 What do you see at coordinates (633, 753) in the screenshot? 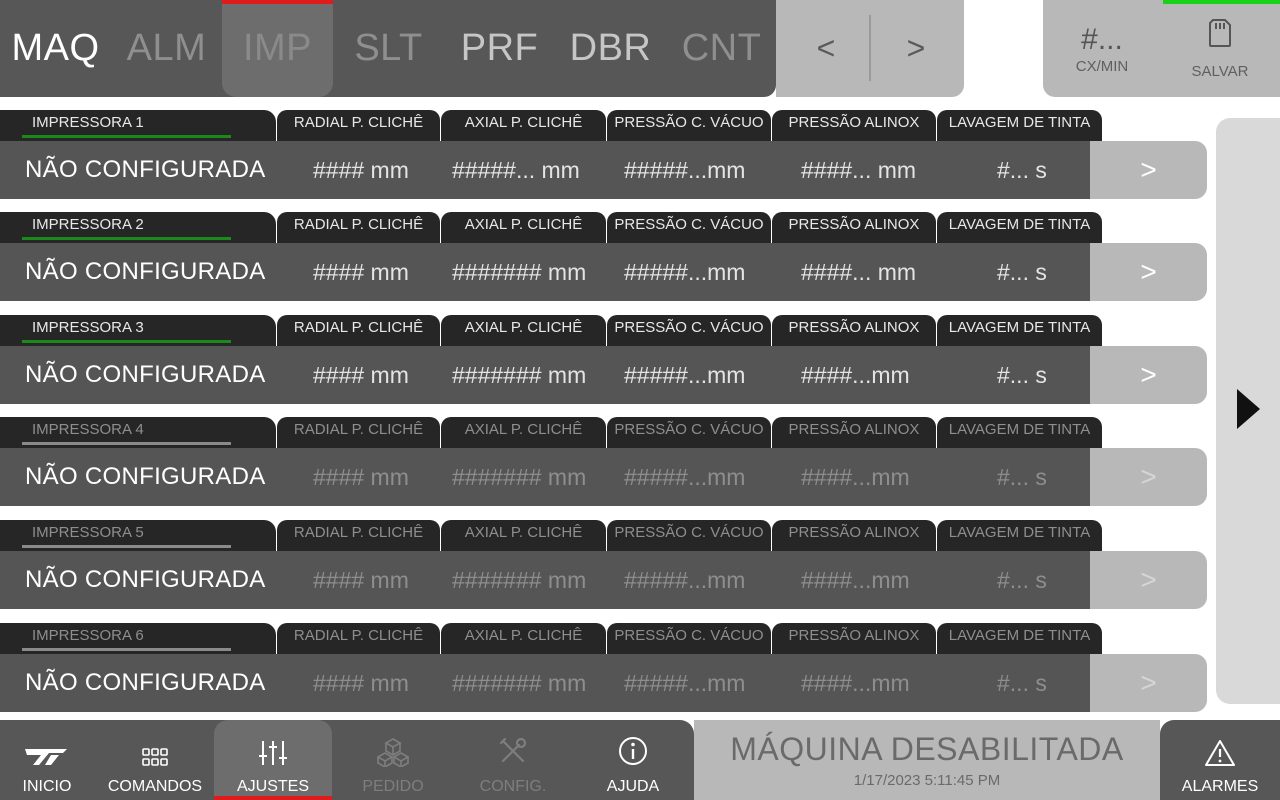
I see `info-icon` at bounding box center [633, 753].